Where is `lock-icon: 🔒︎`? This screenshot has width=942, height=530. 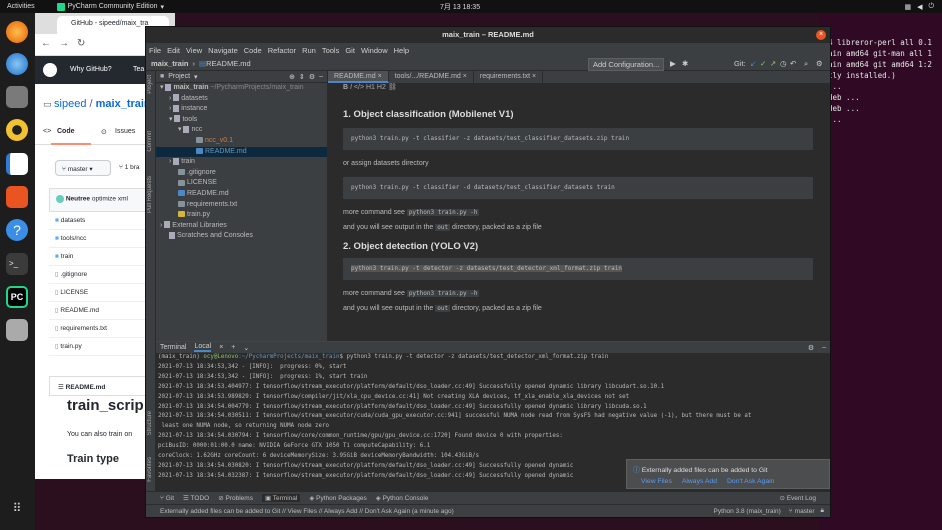
lock-icon: 🔒︎ is located at coordinates (822, 511).